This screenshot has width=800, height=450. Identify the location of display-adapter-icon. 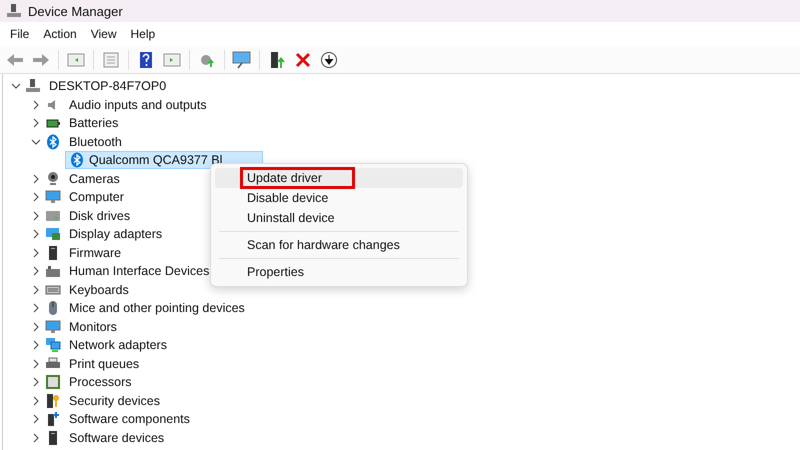
(53, 234).